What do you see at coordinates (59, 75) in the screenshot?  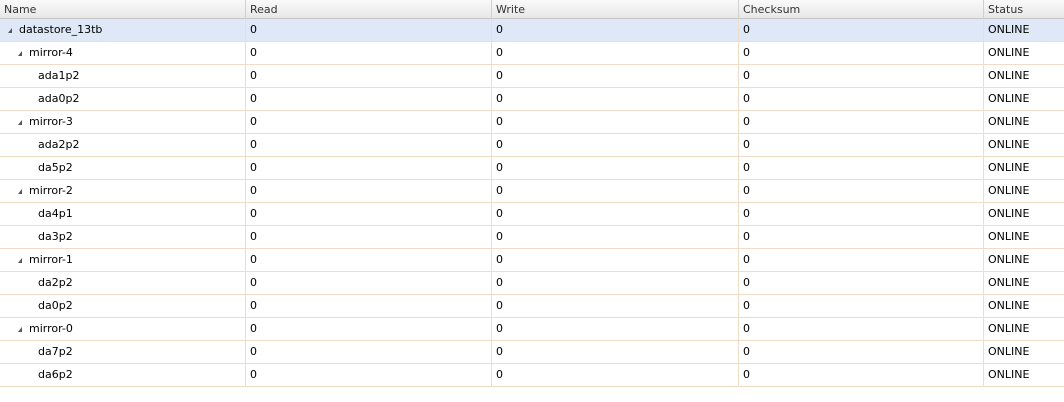 I see `device-name: ada1p2` at bounding box center [59, 75].